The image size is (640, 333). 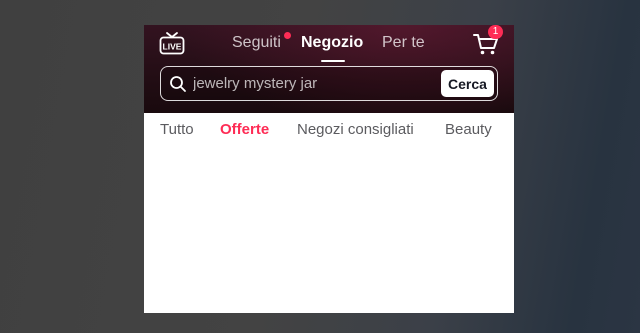 What do you see at coordinates (244, 129) in the screenshot?
I see `category-offerte: Offerte` at bounding box center [244, 129].